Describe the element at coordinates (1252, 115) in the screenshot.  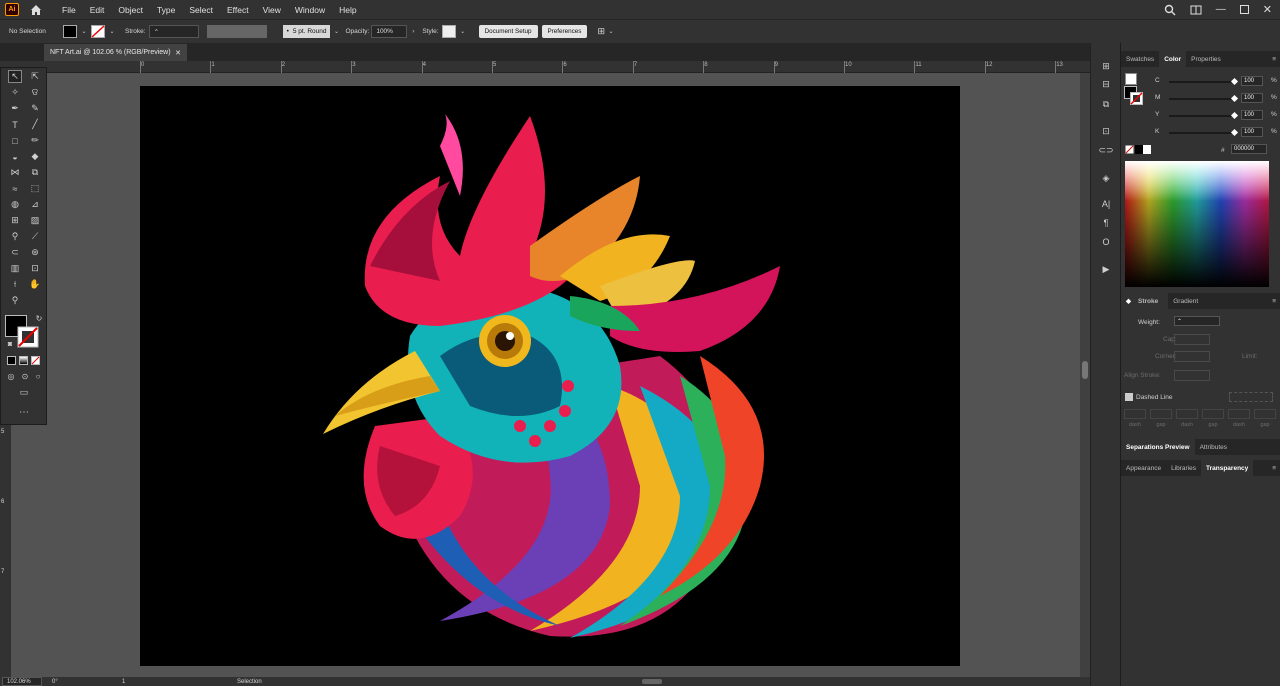
I see `cmyk-y-input: 100` at that location.